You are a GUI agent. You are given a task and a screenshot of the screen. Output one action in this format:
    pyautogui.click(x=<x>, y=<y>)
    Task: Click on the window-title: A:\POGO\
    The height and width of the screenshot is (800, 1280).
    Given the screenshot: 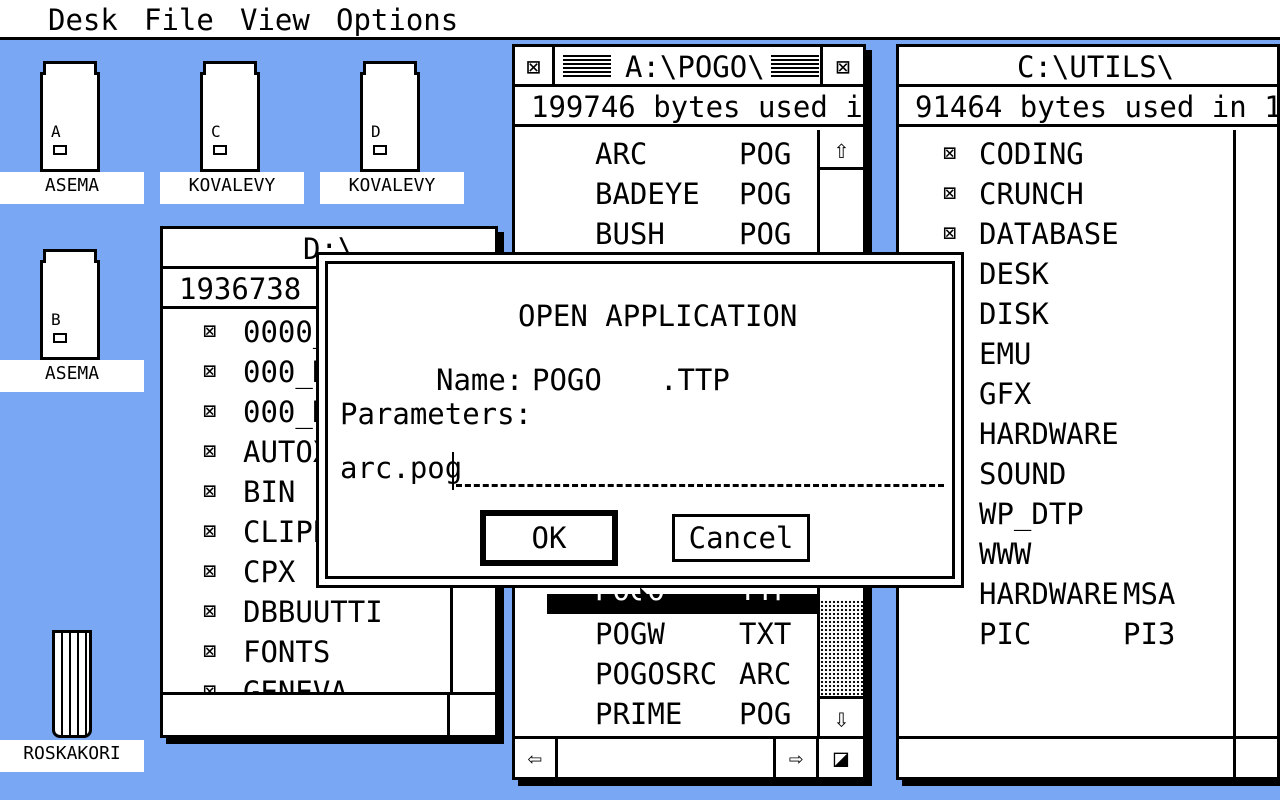 What is the action you would take?
    pyautogui.click(x=695, y=67)
    